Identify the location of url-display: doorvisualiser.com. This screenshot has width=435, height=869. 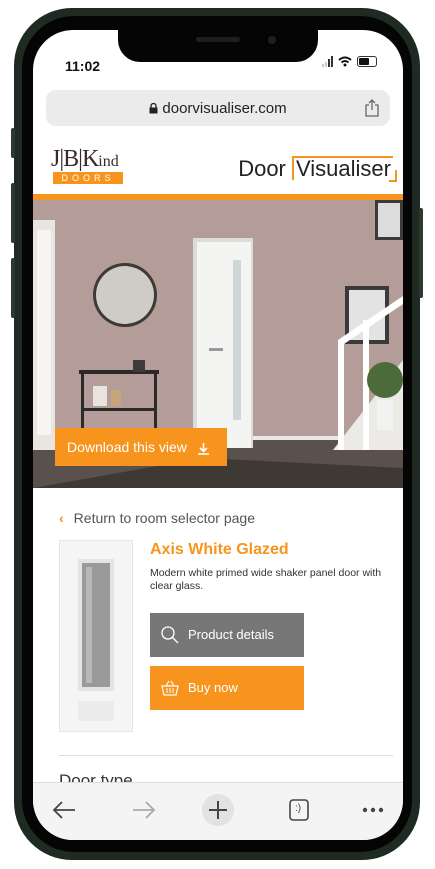
(218, 108).